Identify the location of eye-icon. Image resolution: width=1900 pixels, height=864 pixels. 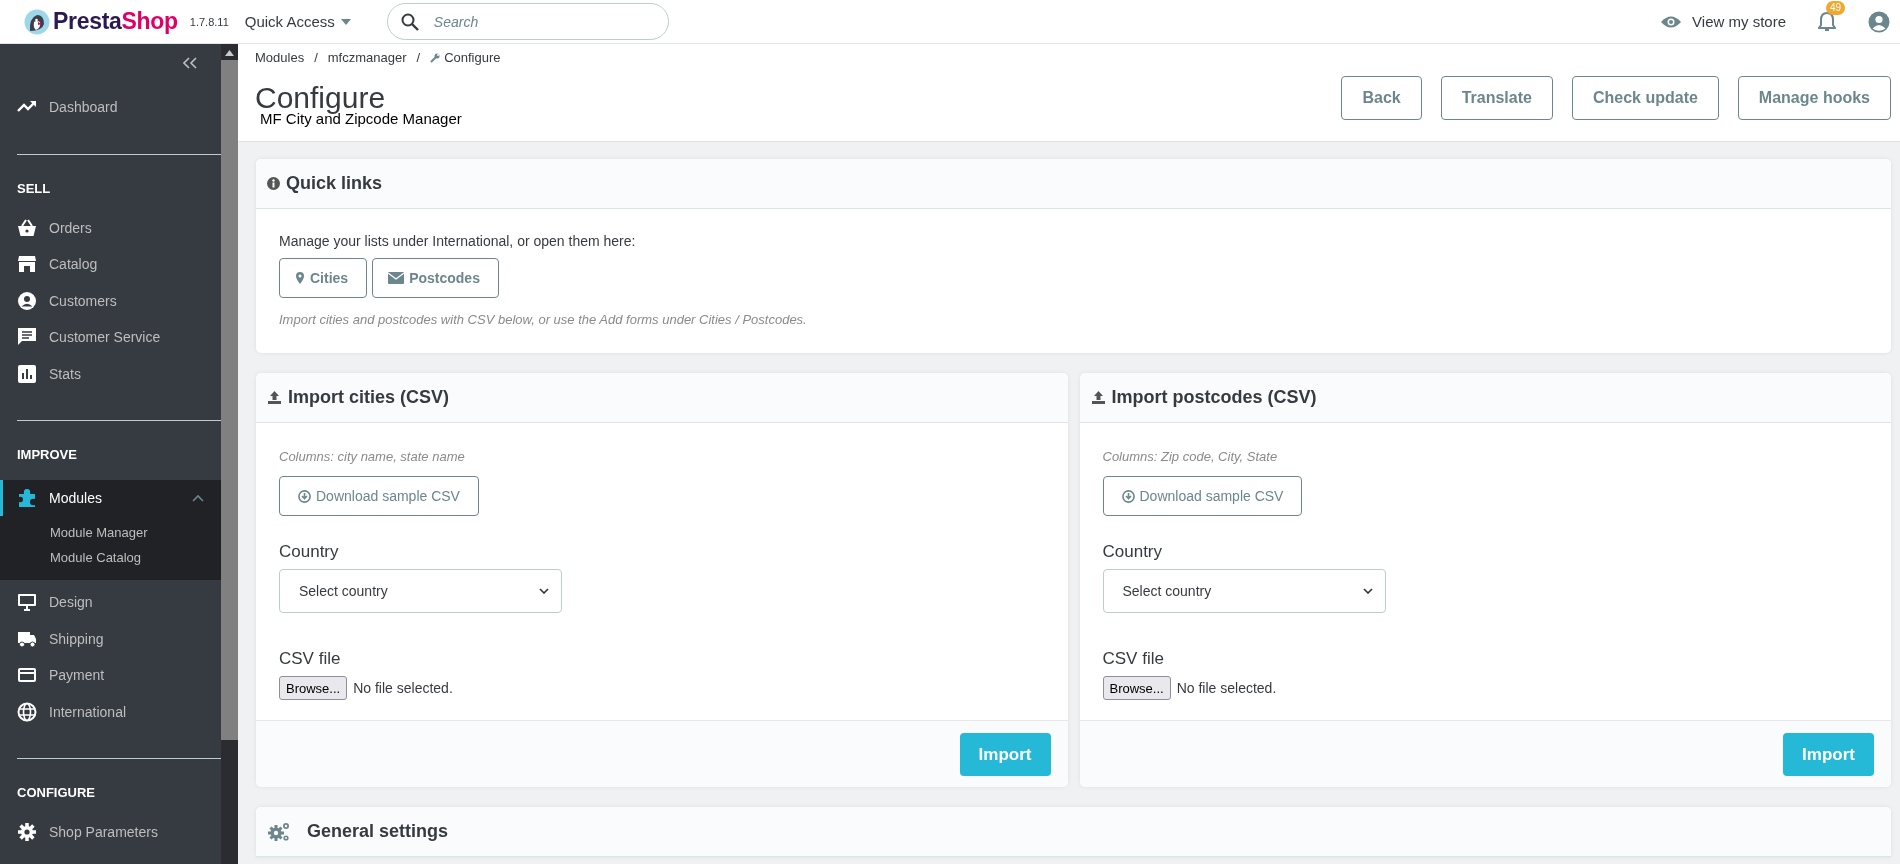
(1671, 21).